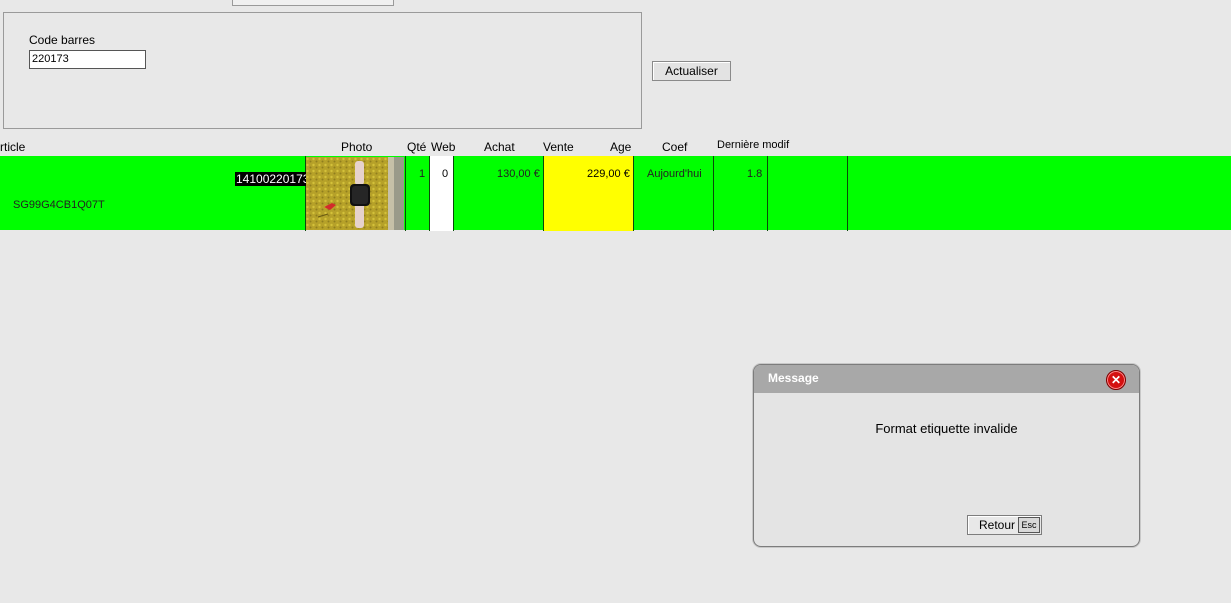 This screenshot has height=603, width=1231. Describe the element at coordinates (422, 174) in the screenshot. I see `qty-value: 1` at that location.